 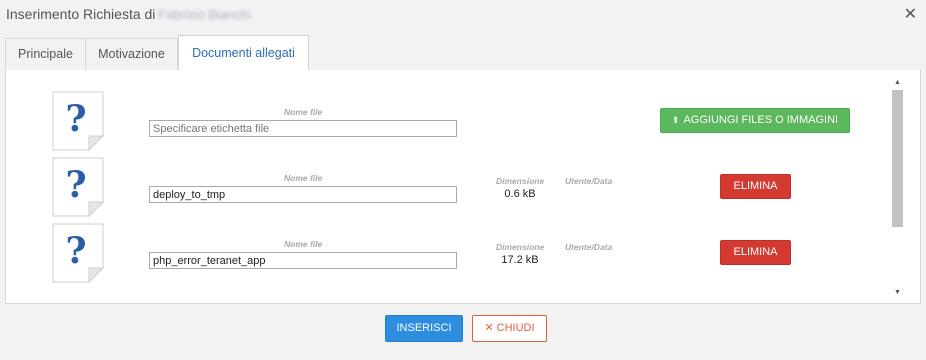 I want to click on dialog-title: Inserimento Richiesta di Fabrizio Bianchi, so click(x=128, y=14).